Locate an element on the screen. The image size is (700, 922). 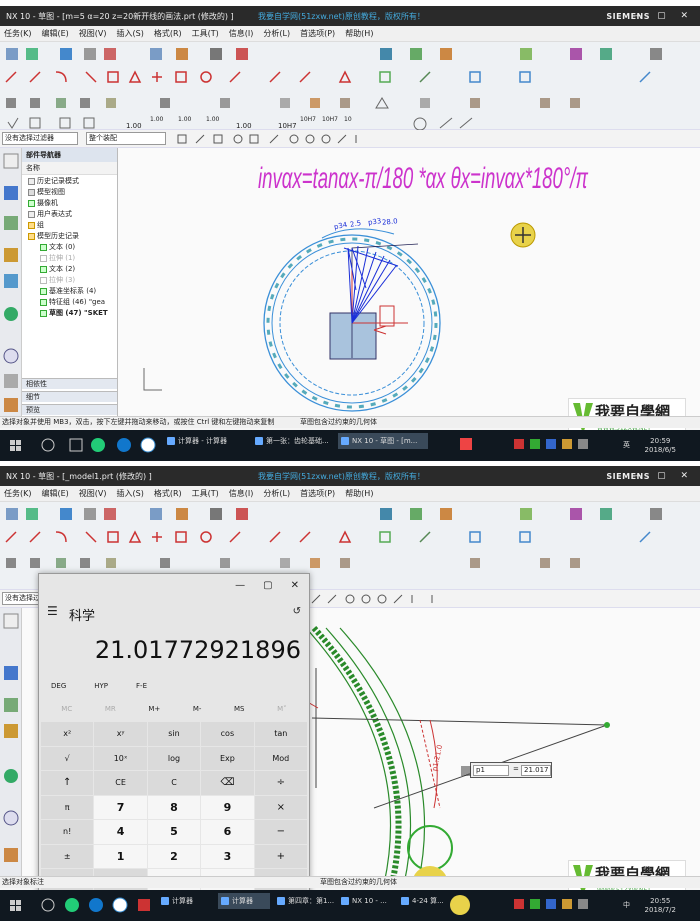
key-5: 5 is located at coordinates (174, 832).